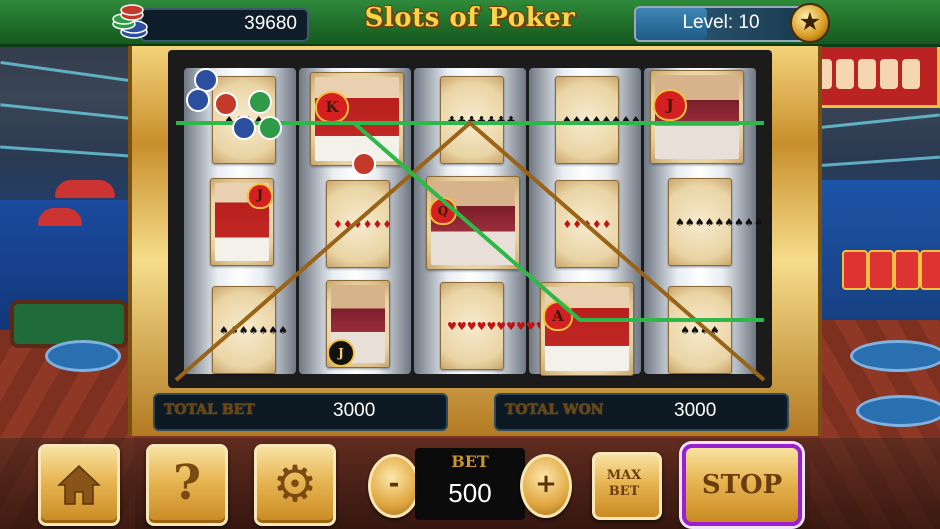 The image size is (940, 529). I want to click on help-icon: ?, so click(187, 483).